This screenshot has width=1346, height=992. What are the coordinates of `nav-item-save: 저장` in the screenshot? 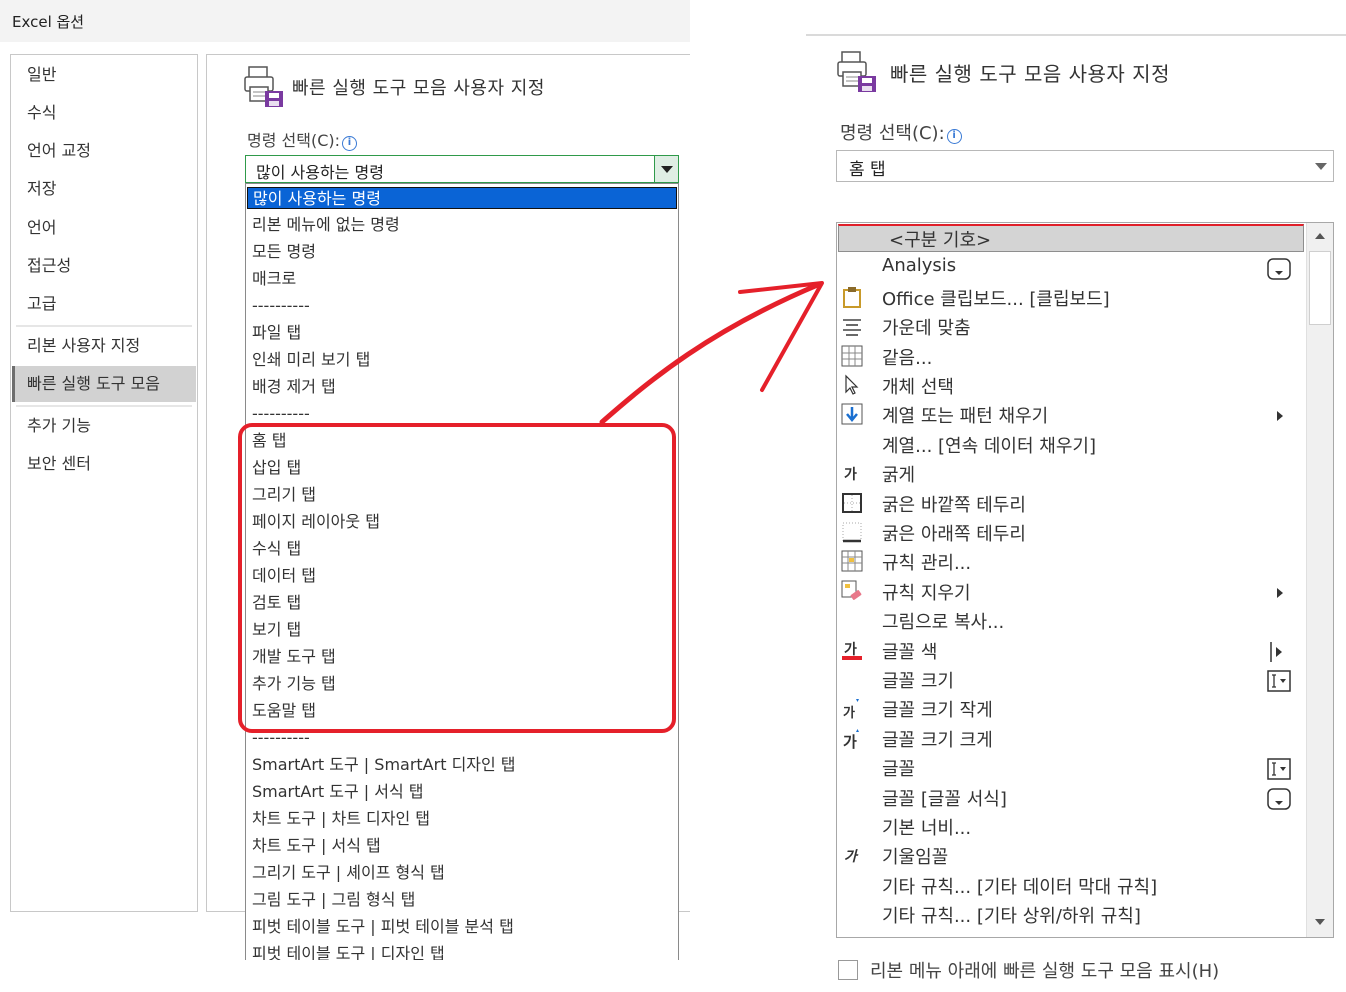 It's located at (104, 189).